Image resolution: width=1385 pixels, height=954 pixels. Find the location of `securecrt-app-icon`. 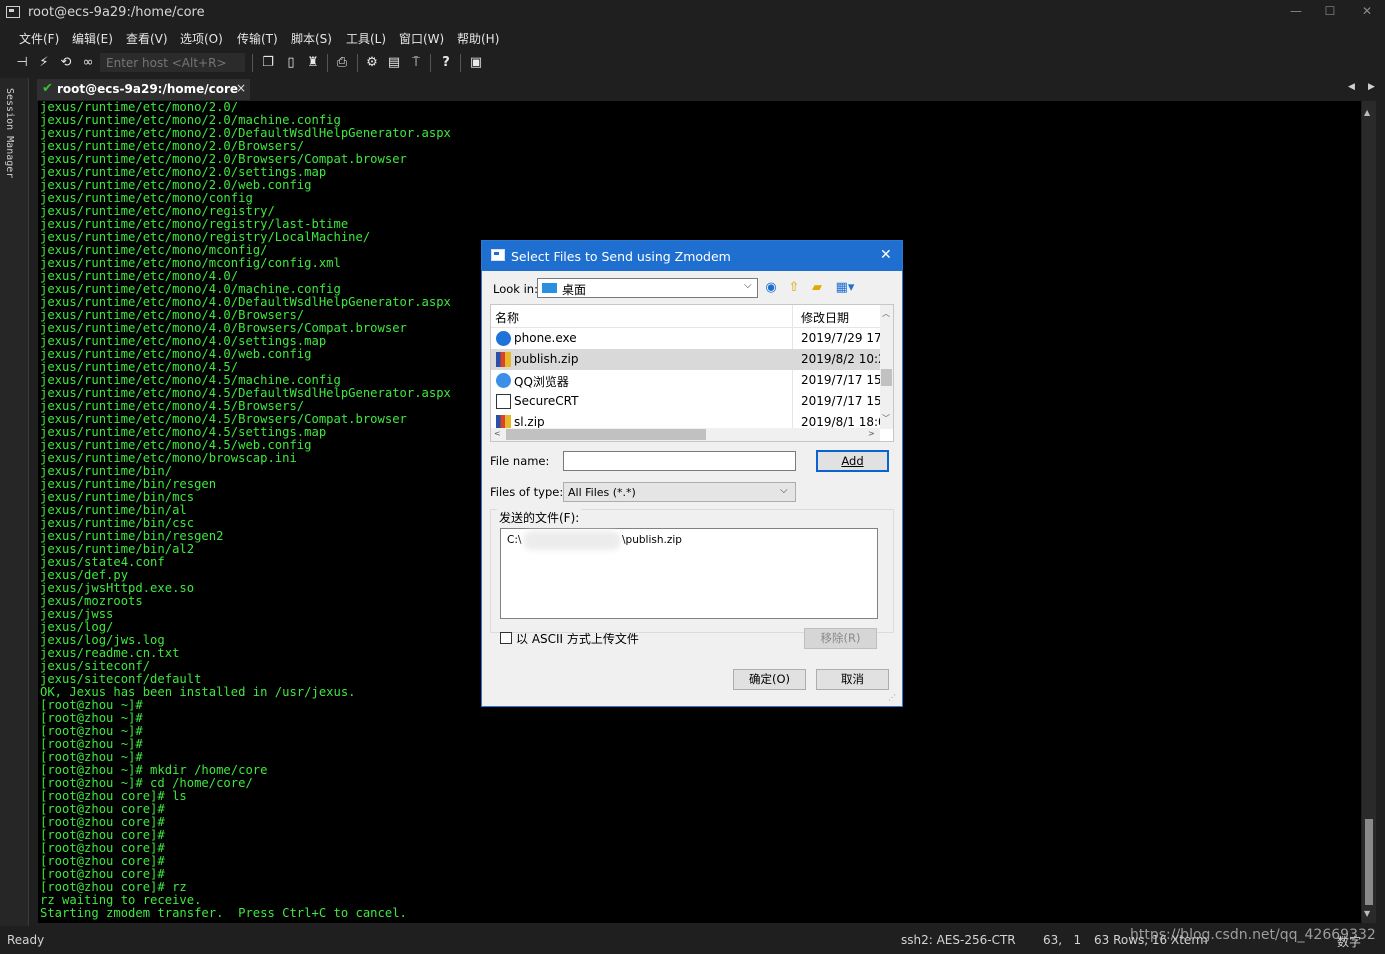

securecrt-app-icon is located at coordinates (13, 12).